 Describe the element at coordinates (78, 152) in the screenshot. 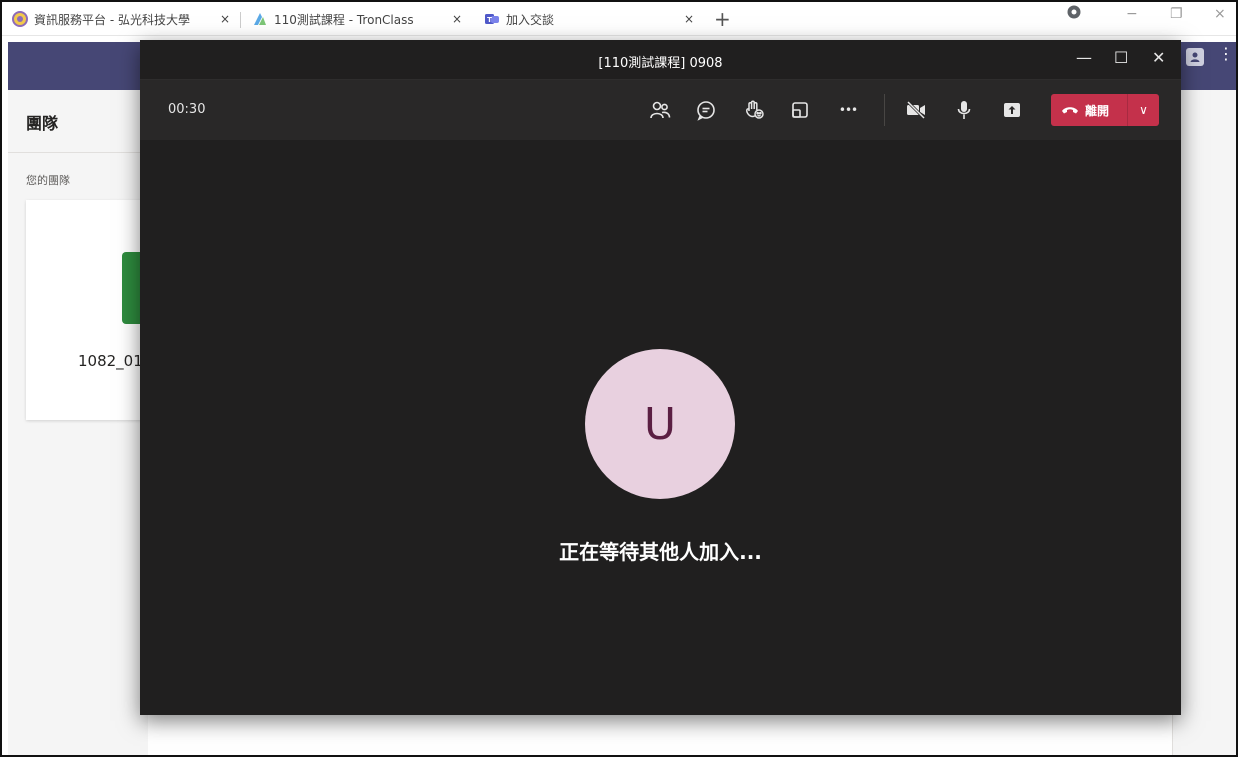

I see `divider` at that location.